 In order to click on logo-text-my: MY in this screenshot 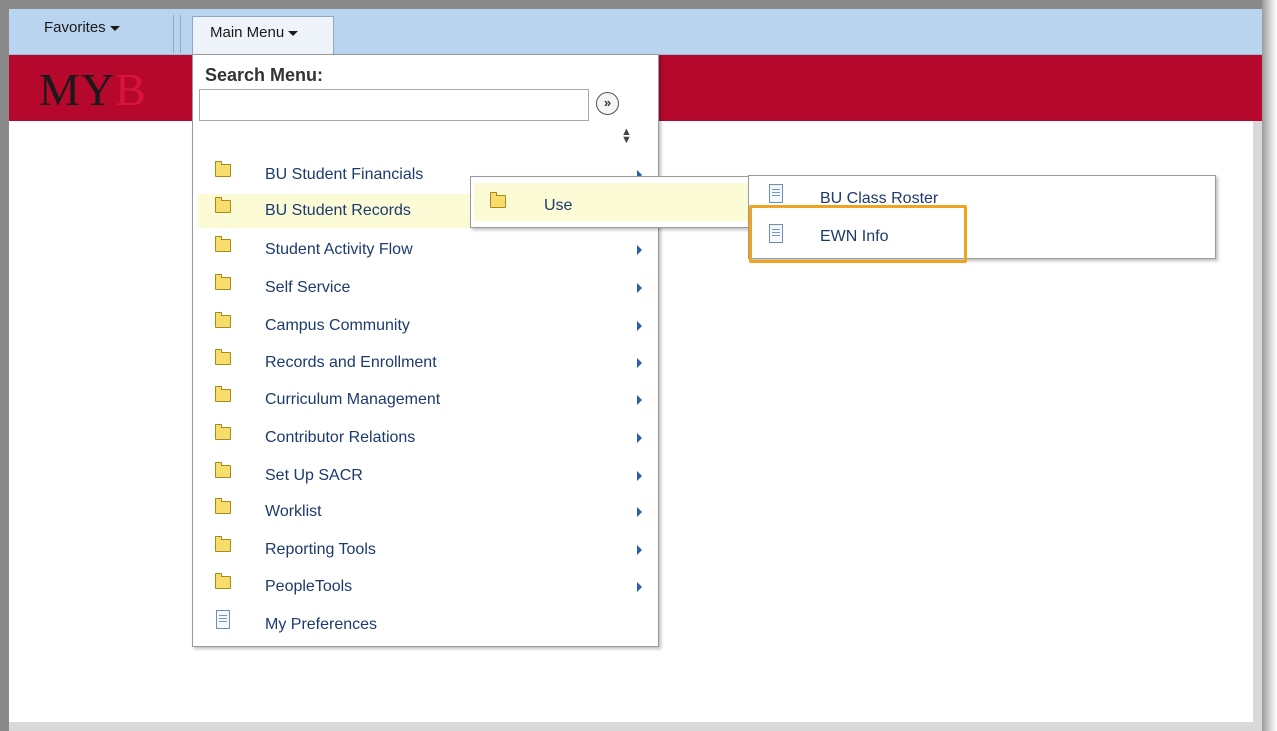, I will do `click(77, 89)`.